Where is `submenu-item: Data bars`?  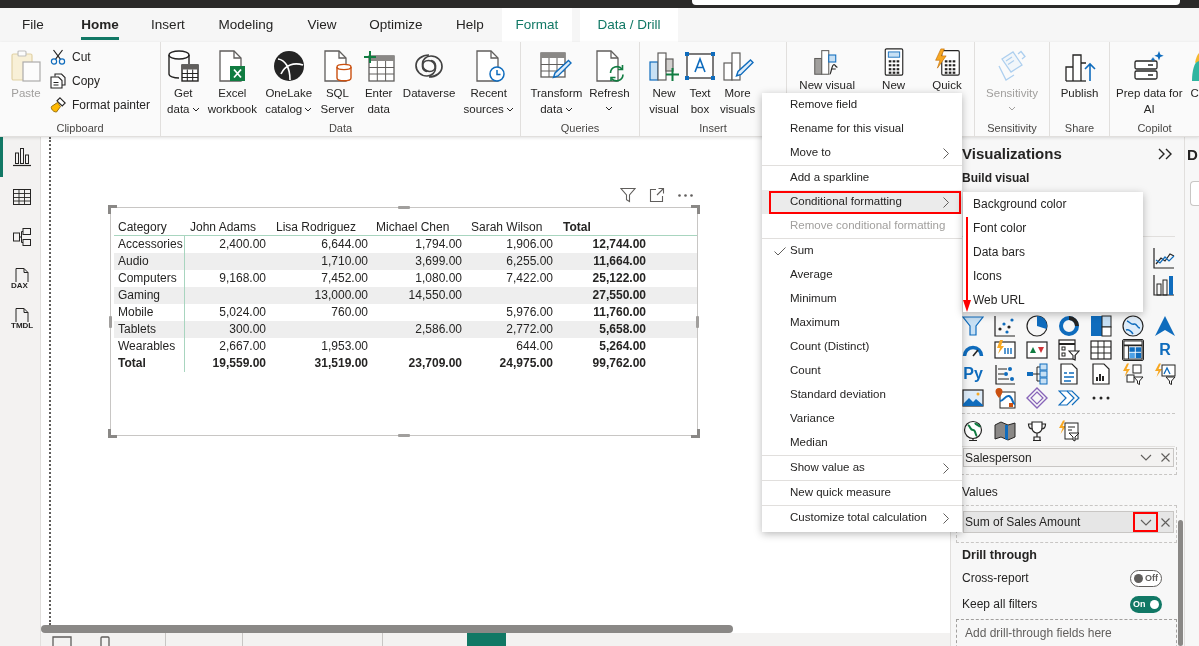
submenu-item: Data bars is located at coordinates (1057, 252).